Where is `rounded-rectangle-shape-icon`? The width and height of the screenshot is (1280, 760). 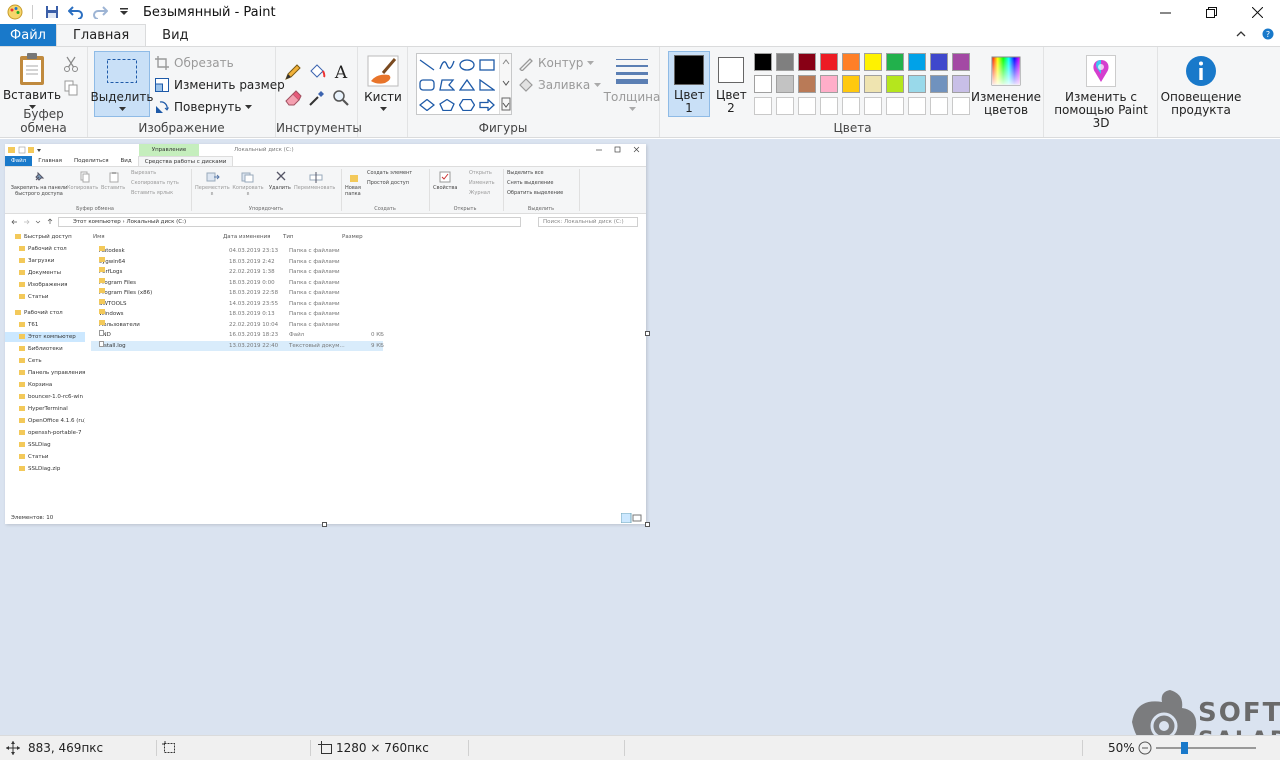
rounded-rectangle-shape-icon is located at coordinates (427, 85).